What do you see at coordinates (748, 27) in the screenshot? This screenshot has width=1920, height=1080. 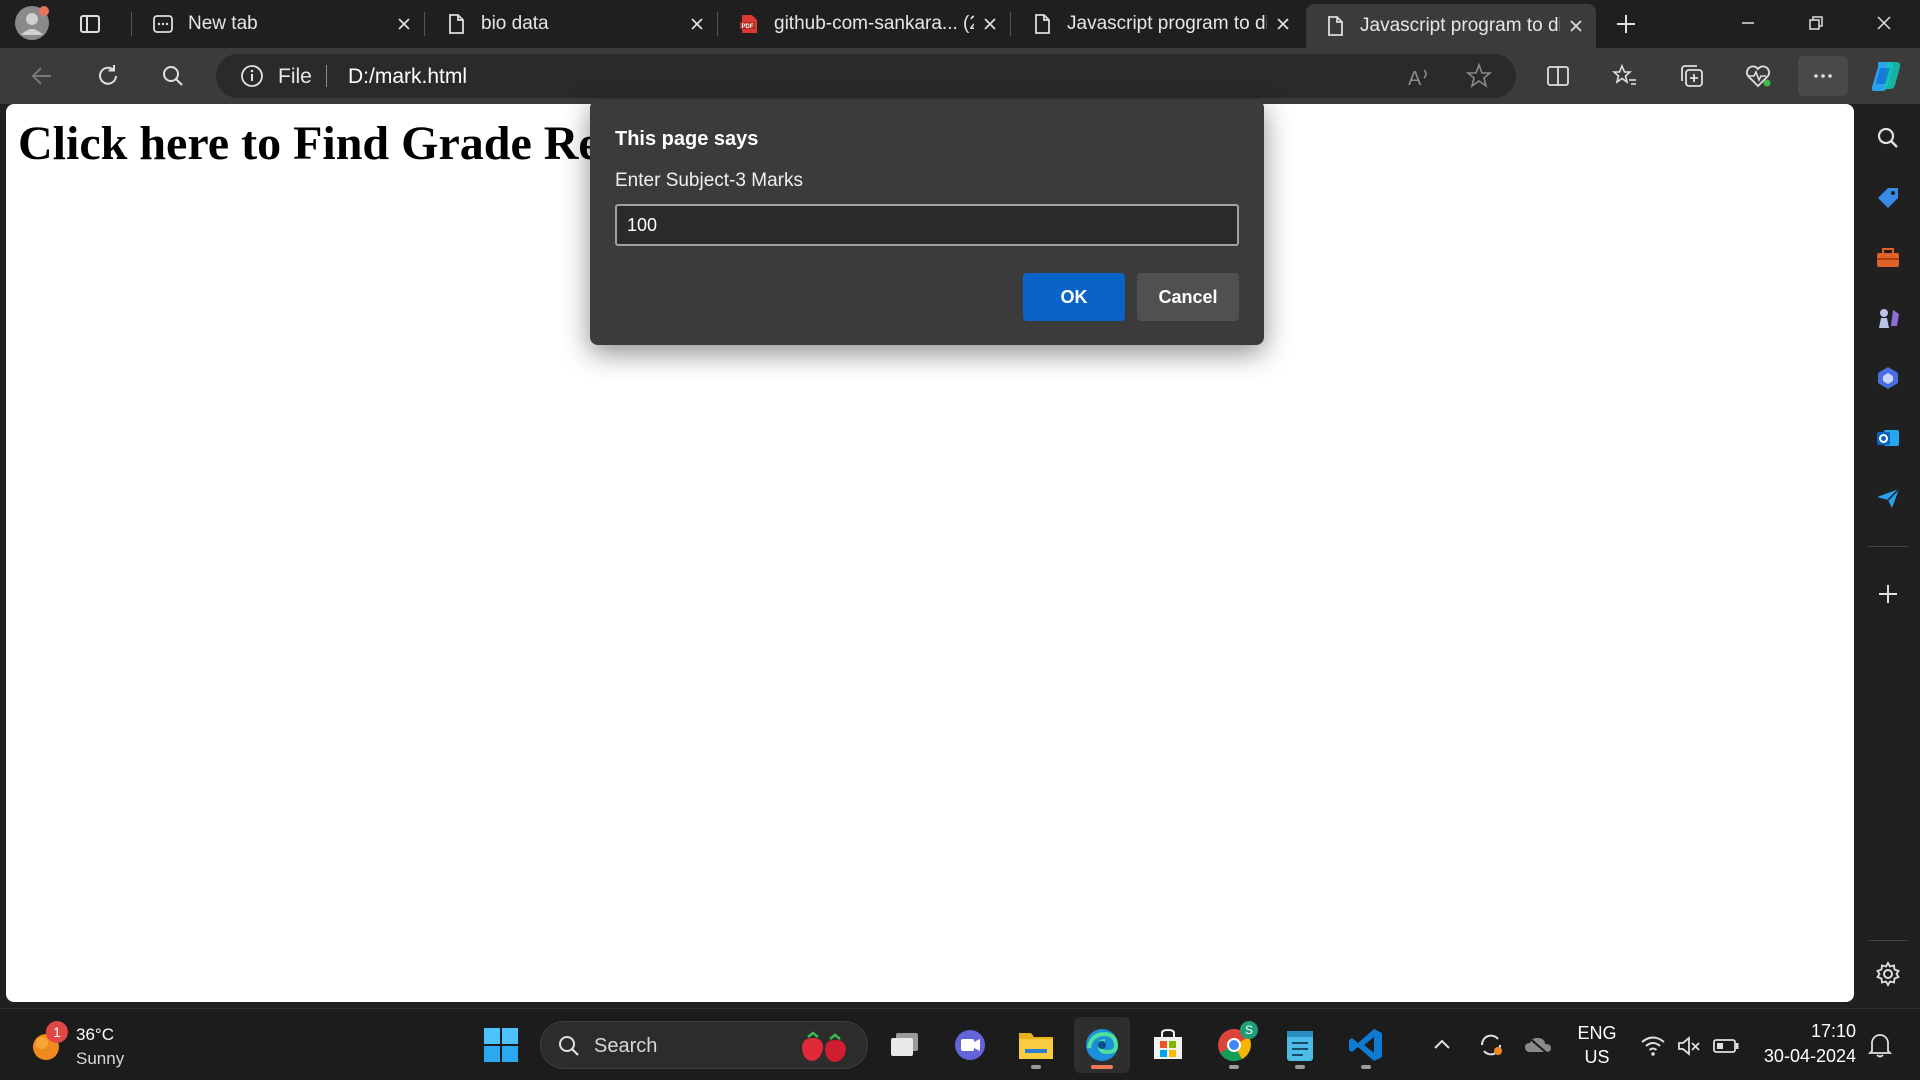 I see `svg-text: PDF` at bounding box center [748, 27].